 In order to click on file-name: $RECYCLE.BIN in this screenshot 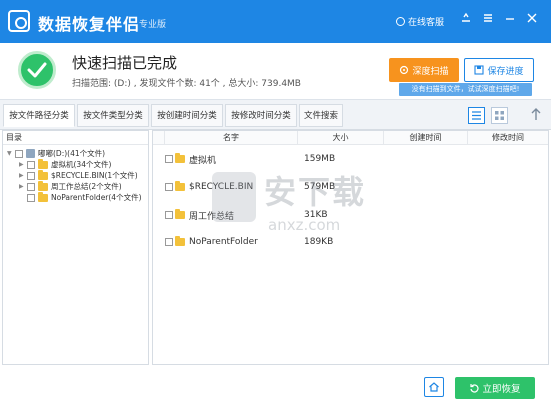, I will do `click(221, 187)`.